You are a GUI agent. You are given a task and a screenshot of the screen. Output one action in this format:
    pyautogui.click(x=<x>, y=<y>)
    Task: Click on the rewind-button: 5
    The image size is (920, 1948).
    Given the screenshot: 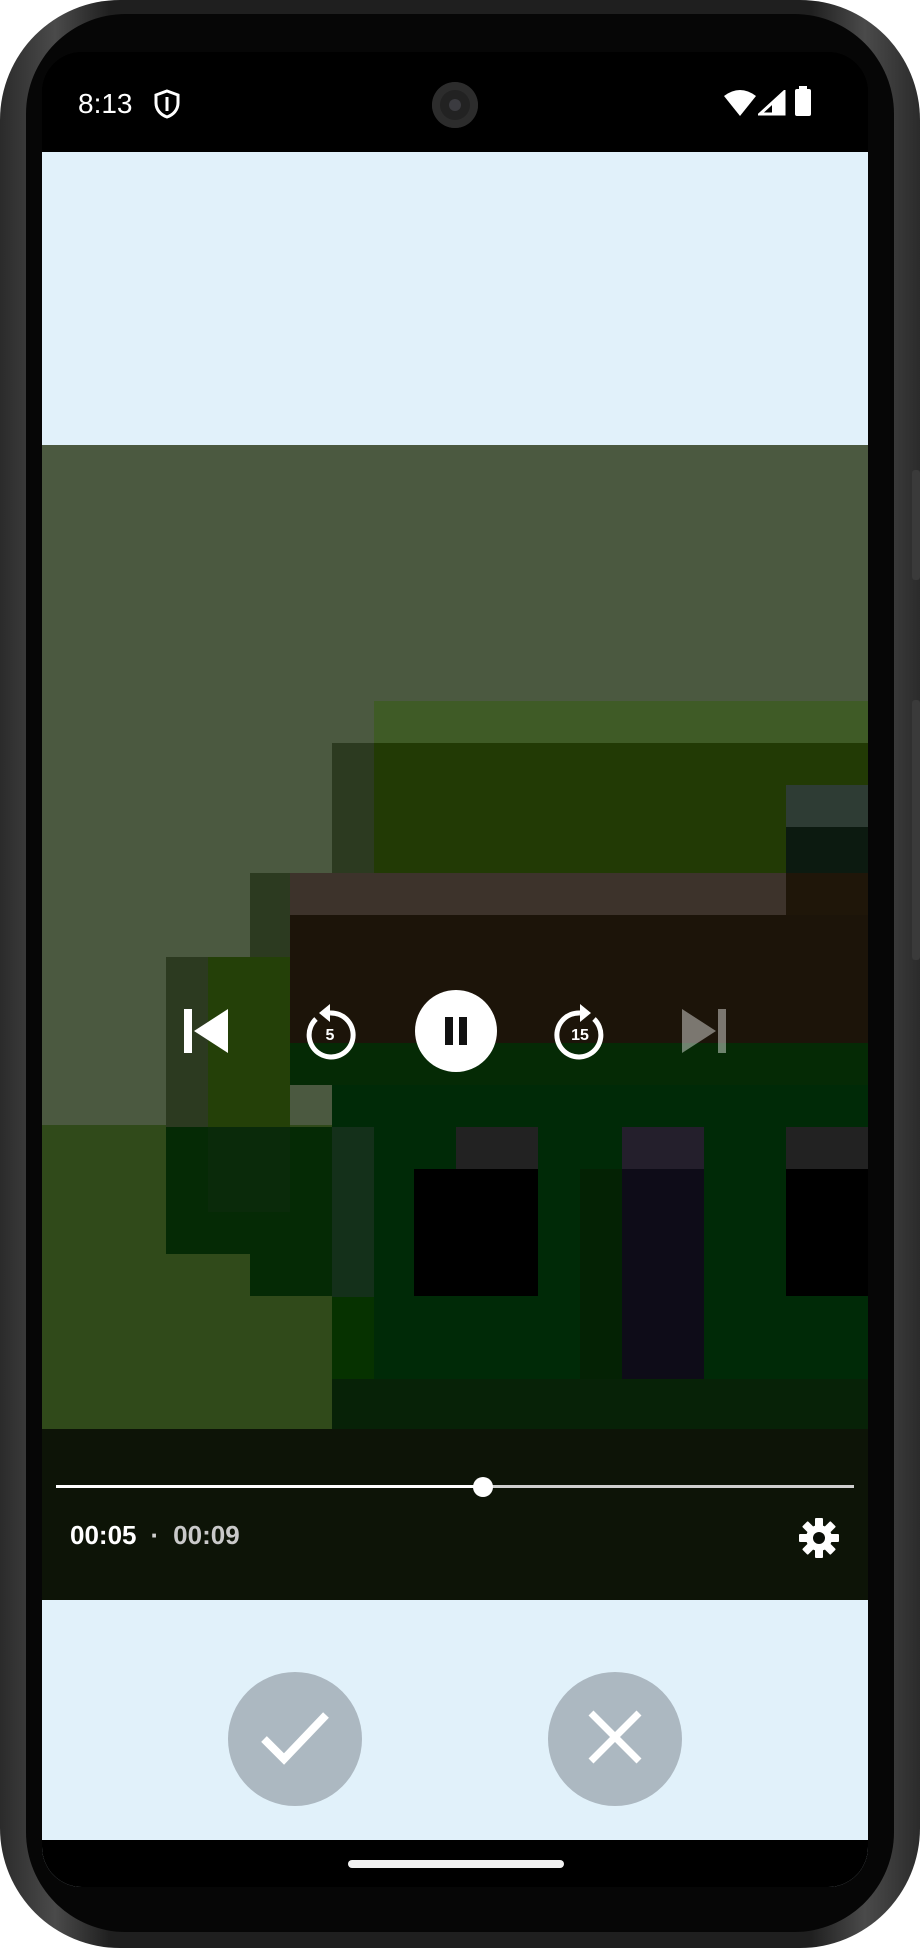 What is the action you would take?
    pyautogui.click(x=330, y=1033)
    